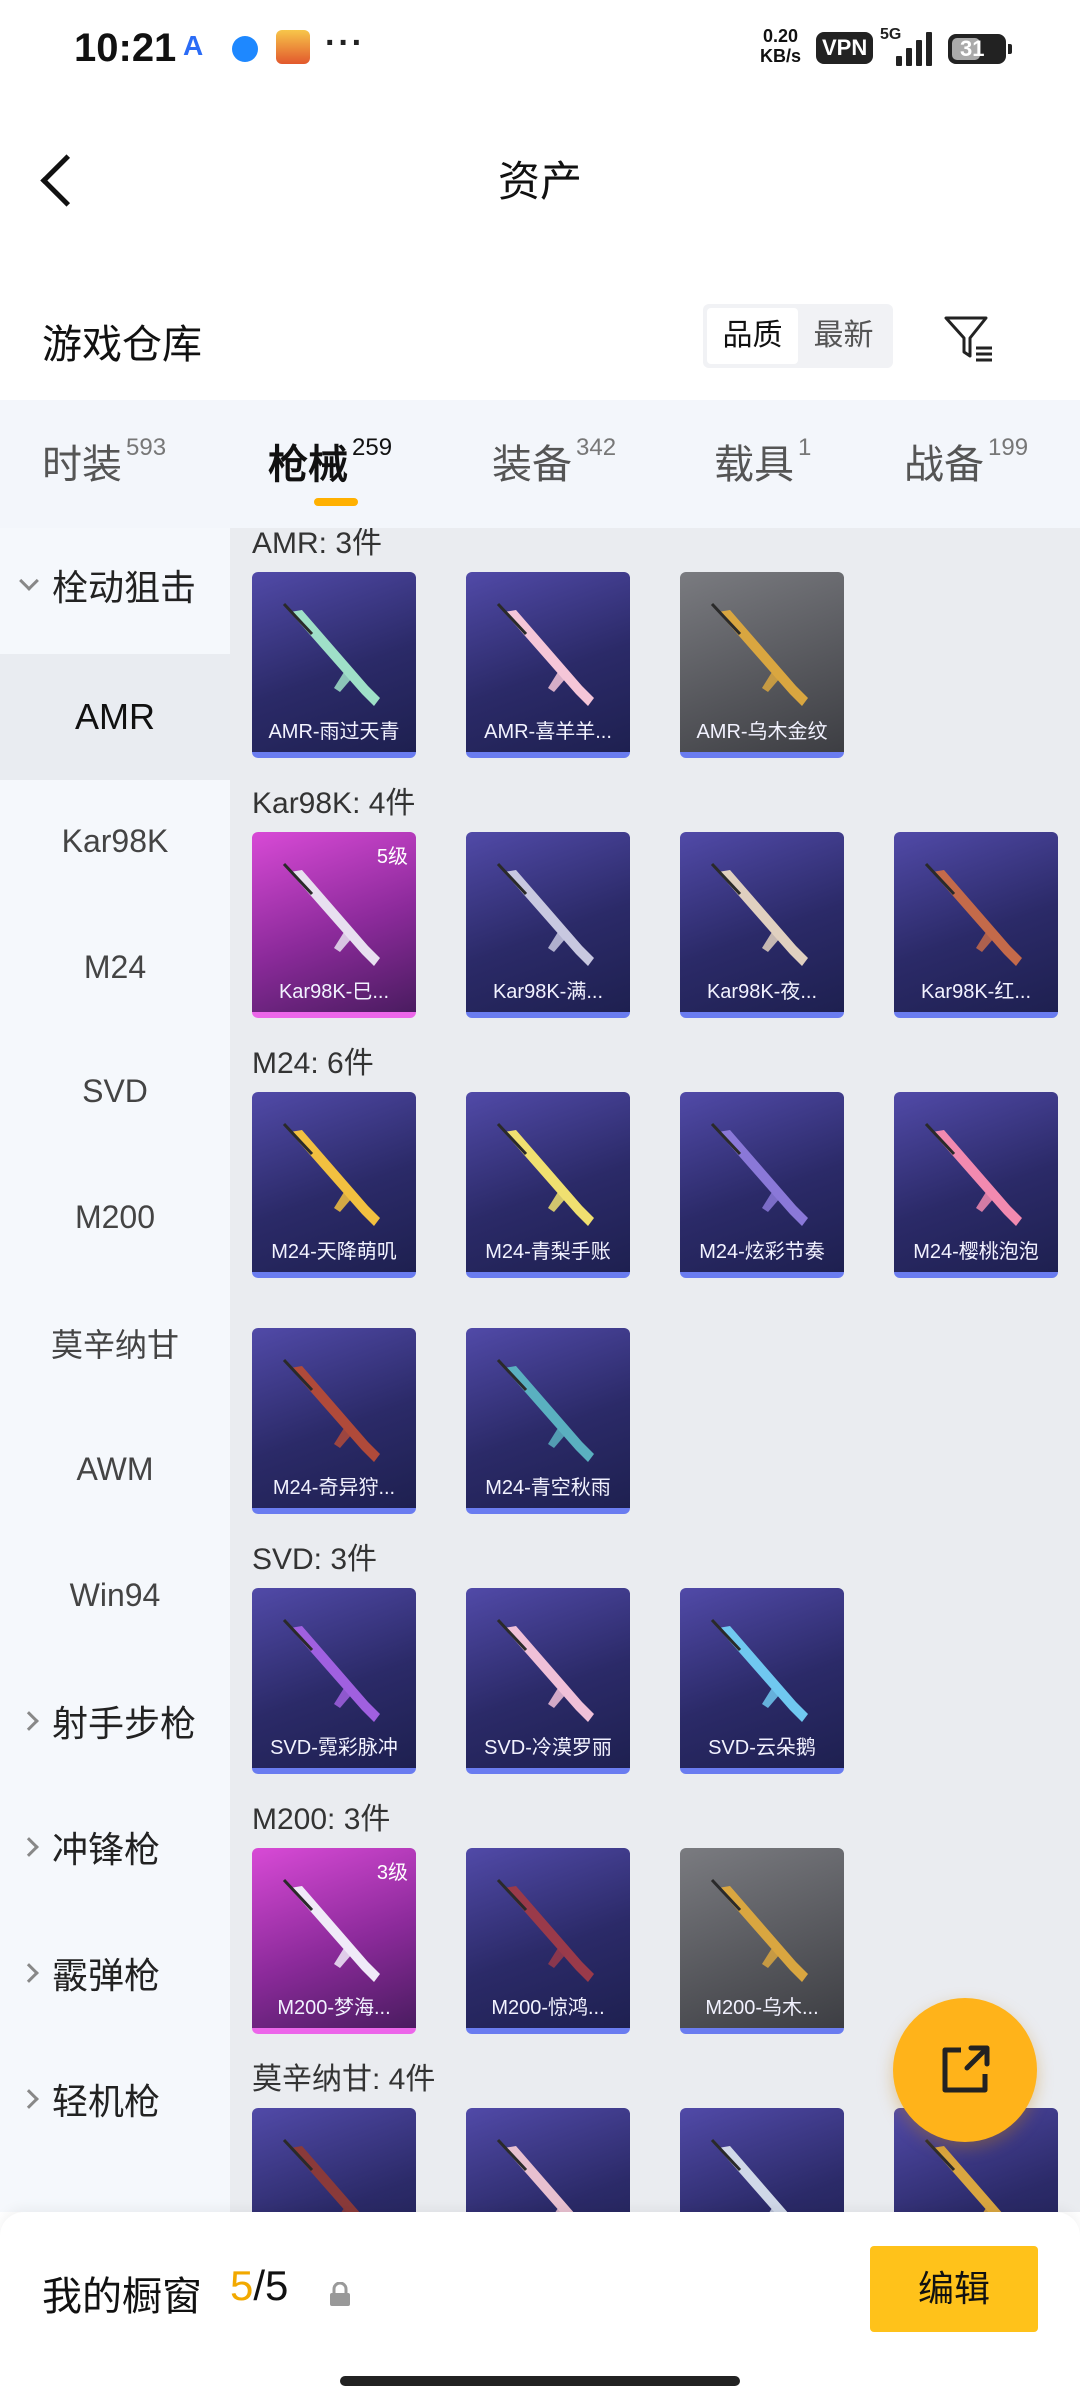 The height and width of the screenshot is (2400, 1080). Describe the element at coordinates (124, 1723) in the screenshot. I see `sidebar-item-label: 射手步枪` at that location.